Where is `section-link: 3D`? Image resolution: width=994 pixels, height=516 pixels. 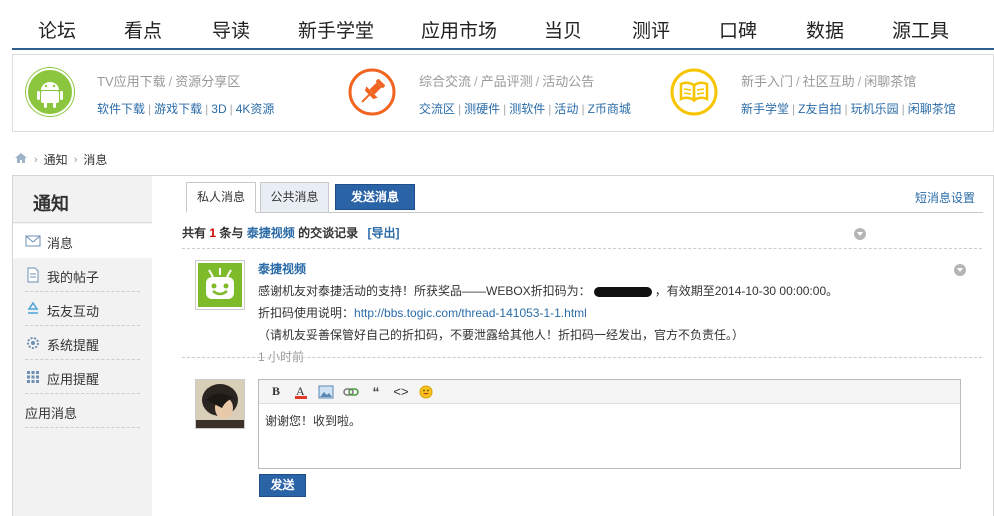
section-link: 3D is located at coordinates (218, 109).